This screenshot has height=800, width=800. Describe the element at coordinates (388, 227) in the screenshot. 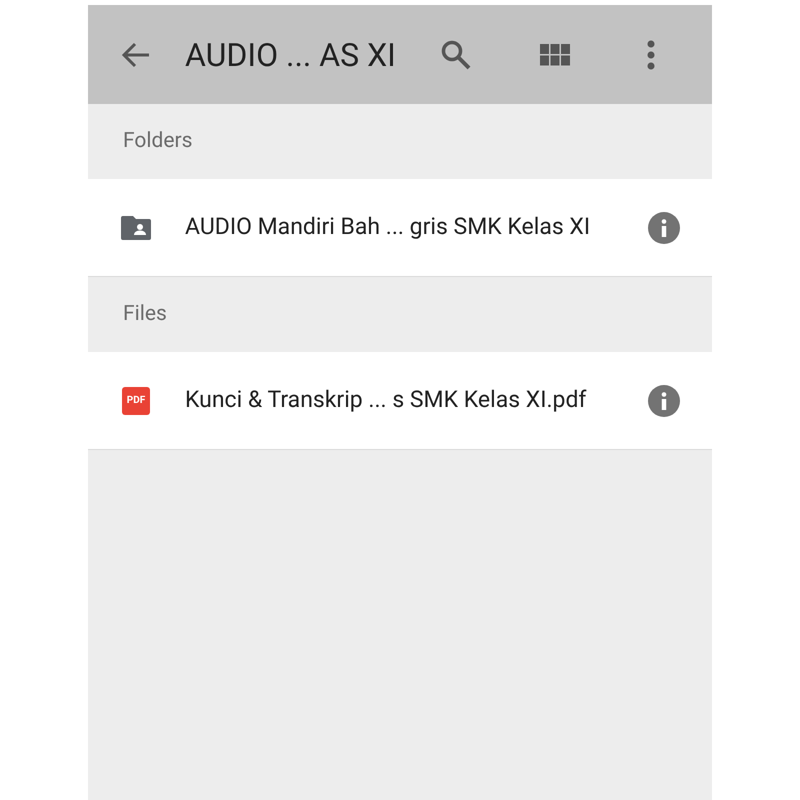

I see `item-name: AUDIO Mandiri Bah ... gris SMK Kelas XI` at that location.